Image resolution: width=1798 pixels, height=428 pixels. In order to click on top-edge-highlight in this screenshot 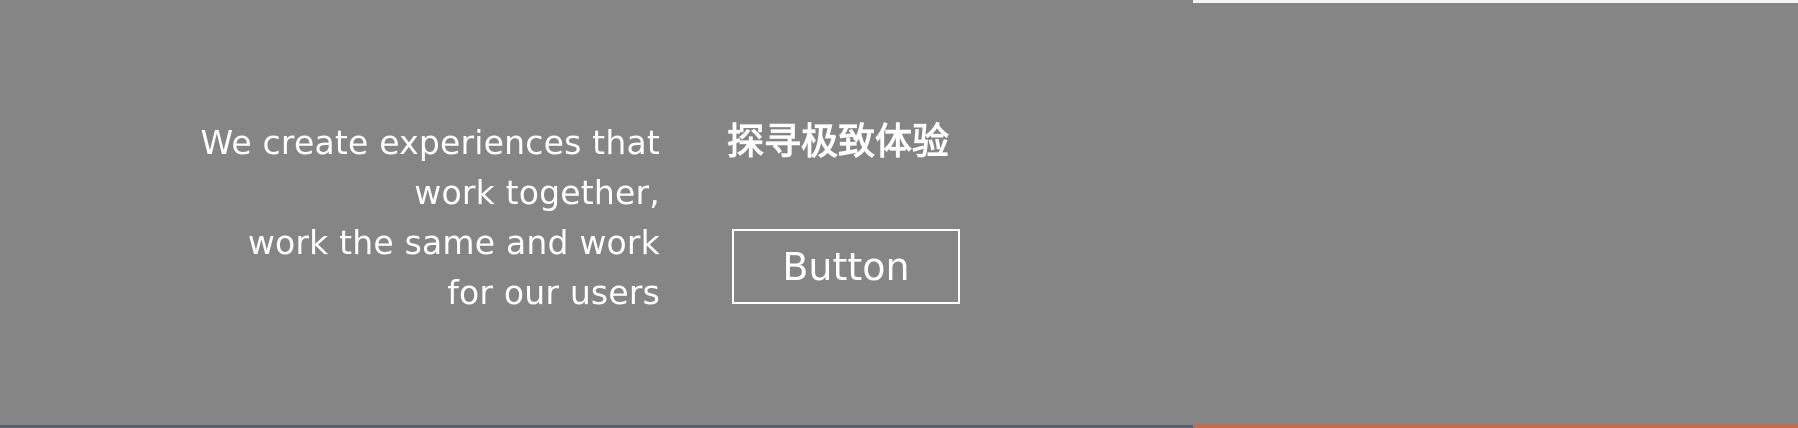, I will do `click(1495, 1)`.